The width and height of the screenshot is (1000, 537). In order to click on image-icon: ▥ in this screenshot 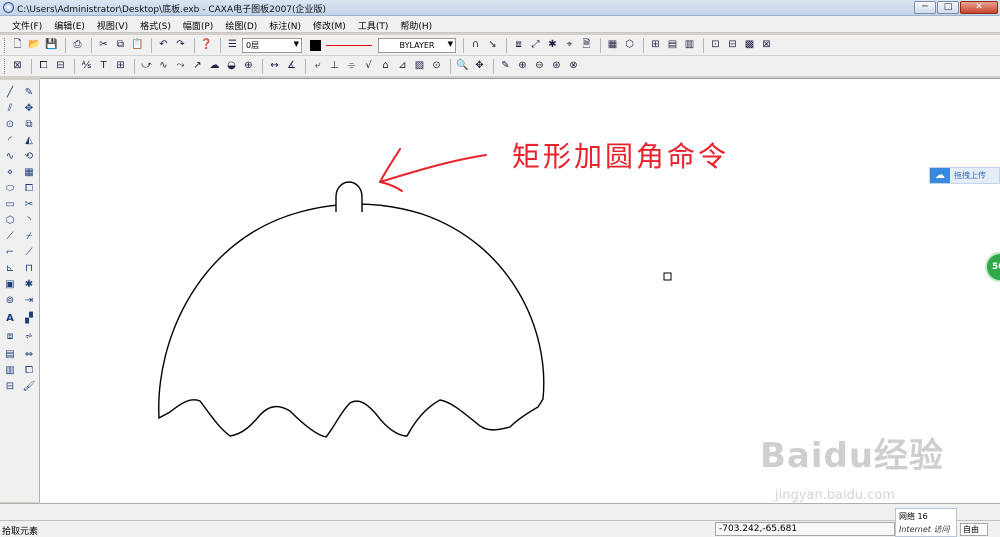, I will do `click(10, 371)`.